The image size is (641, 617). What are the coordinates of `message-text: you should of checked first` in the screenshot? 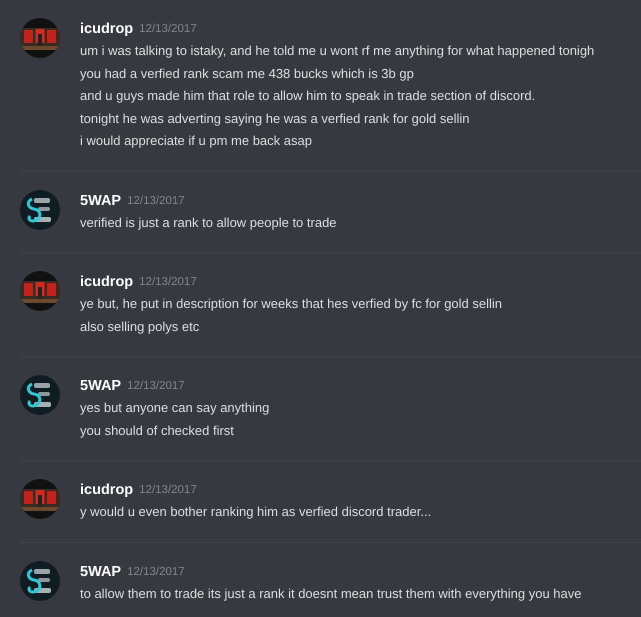 It's located at (157, 431).